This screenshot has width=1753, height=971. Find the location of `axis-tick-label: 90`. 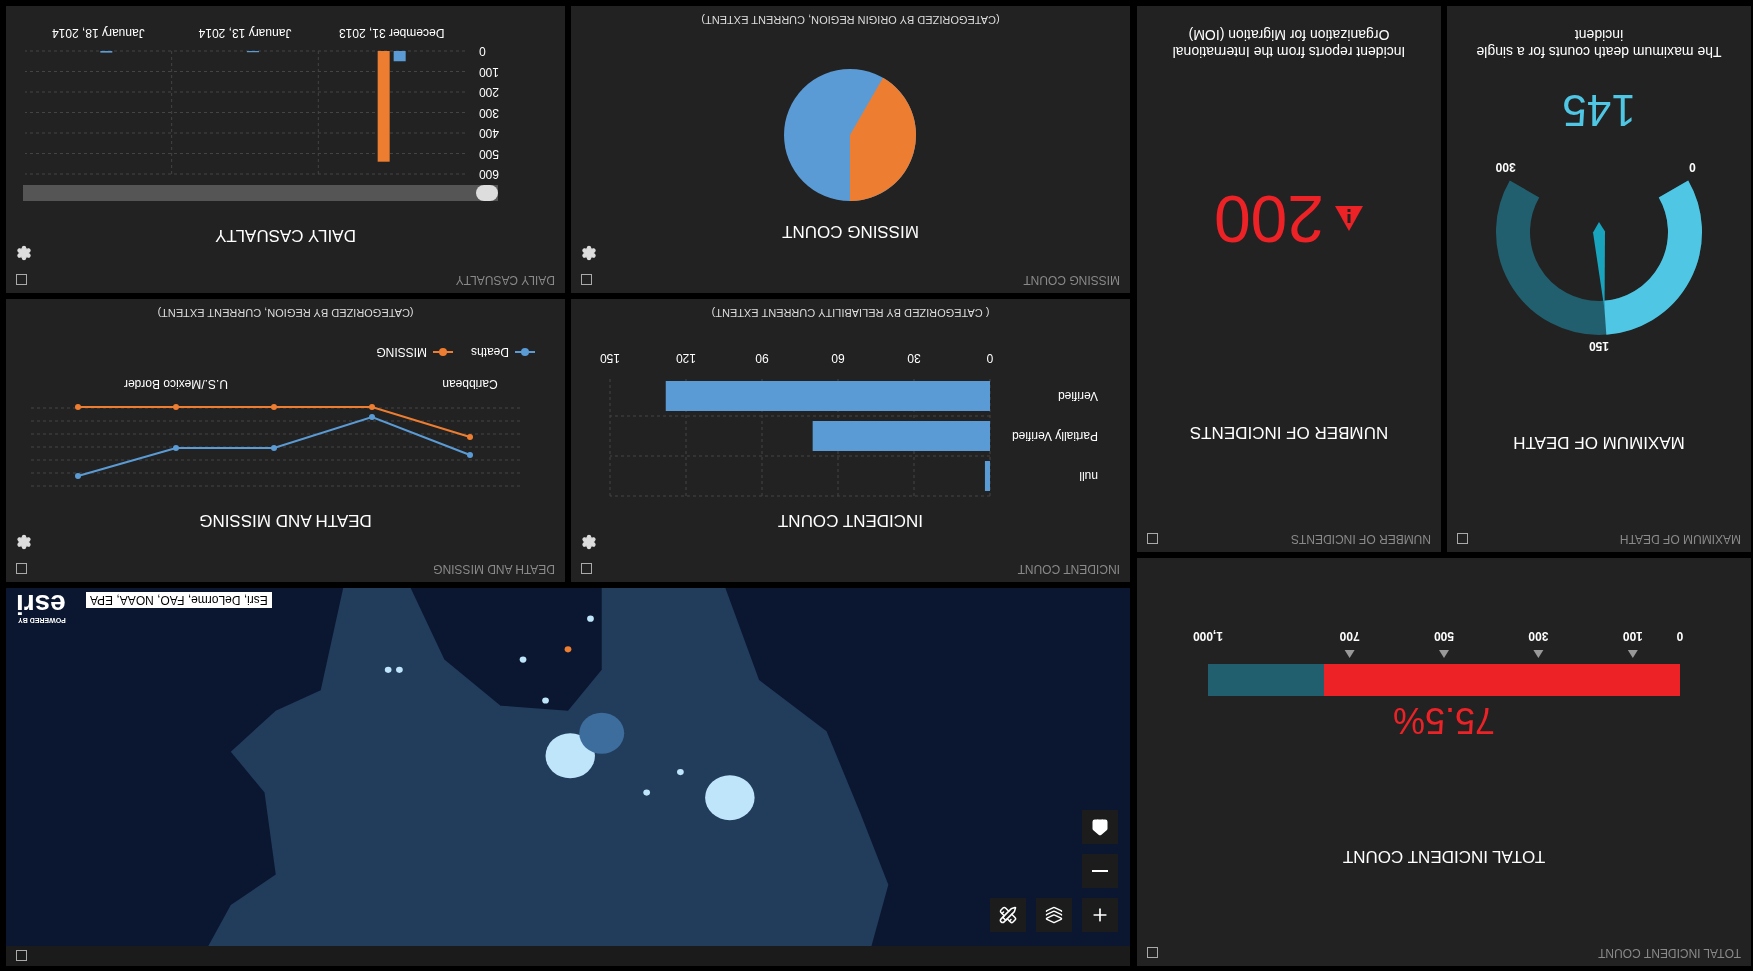

axis-tick-label: 90 is located at coordinates (762, 358).